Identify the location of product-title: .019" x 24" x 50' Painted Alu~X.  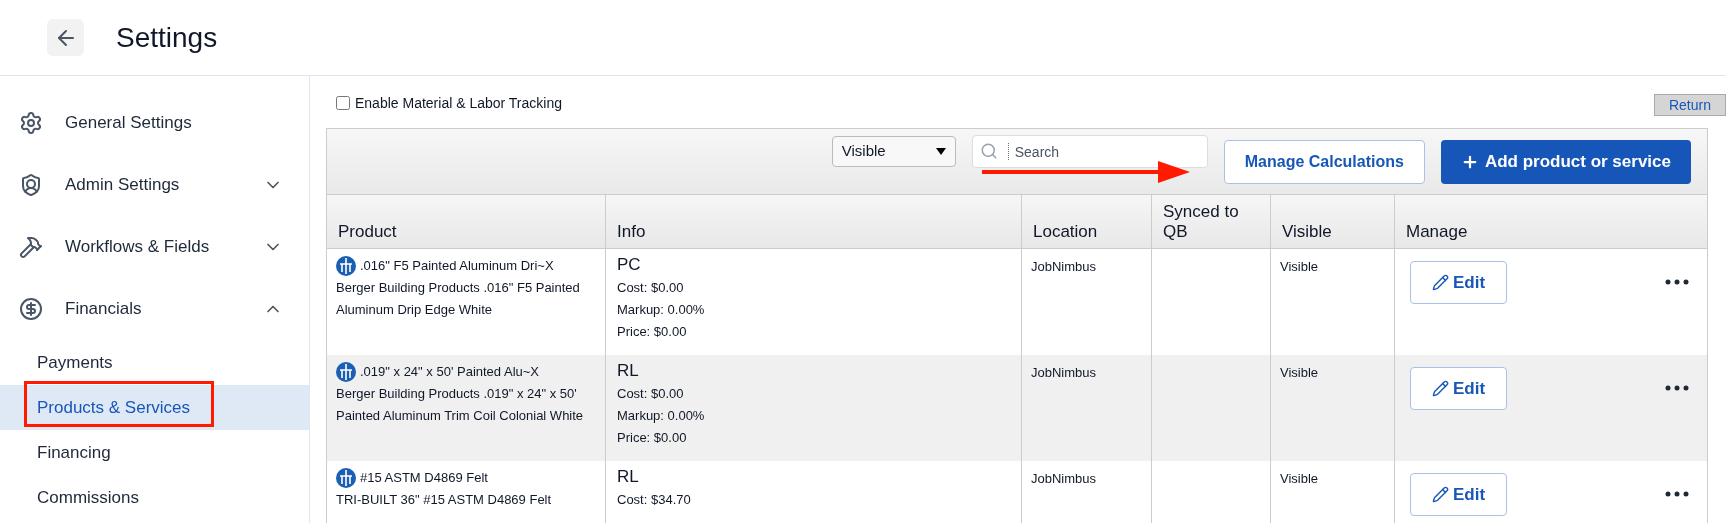
(450, 372).